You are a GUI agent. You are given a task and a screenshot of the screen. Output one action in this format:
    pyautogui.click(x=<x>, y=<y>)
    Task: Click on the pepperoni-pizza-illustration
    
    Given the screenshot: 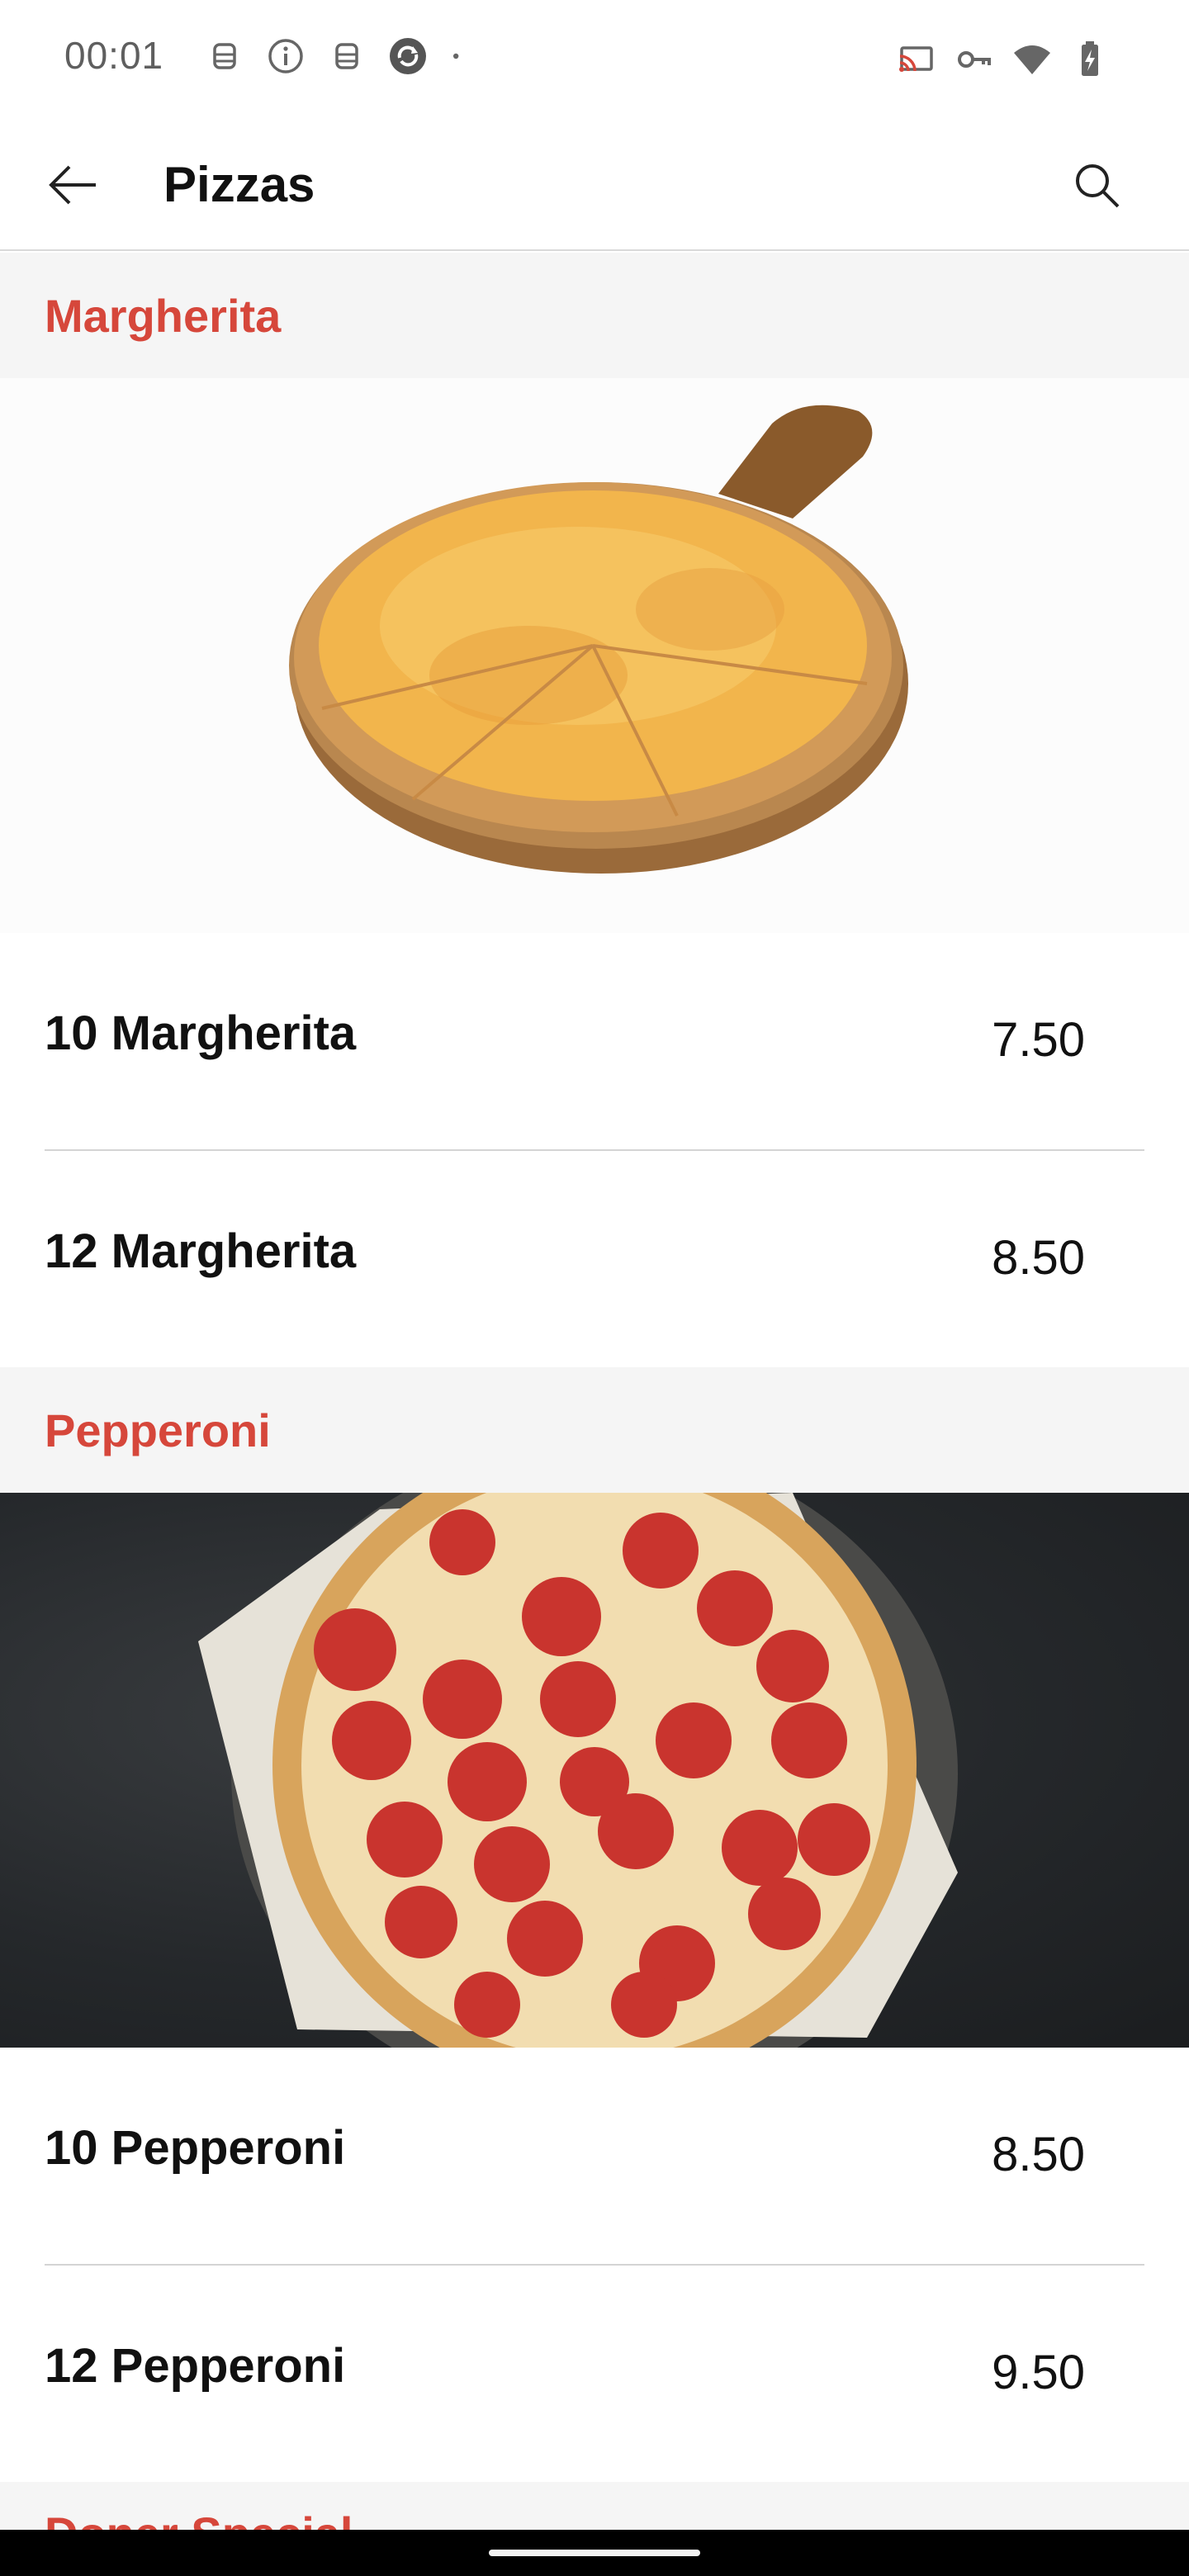 What is the action you would take?
    pyautogui.click(x=578, y=1770)
    